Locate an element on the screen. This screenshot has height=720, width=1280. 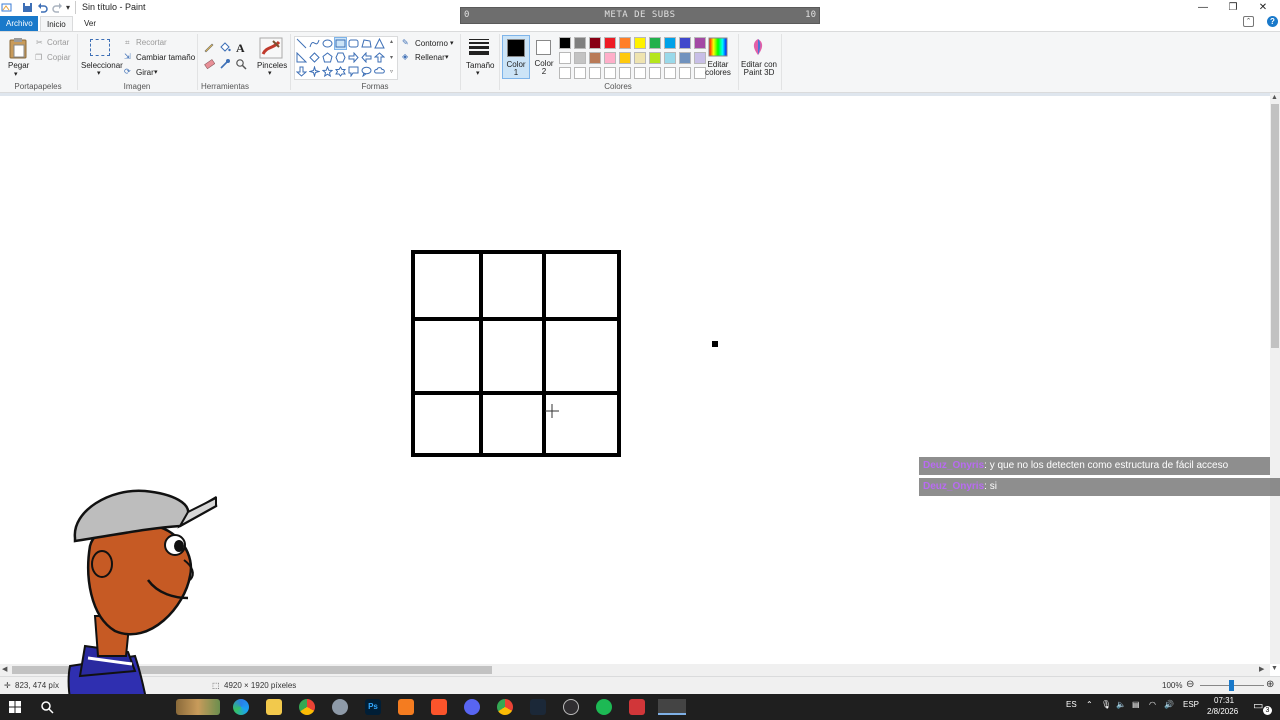
right-arrow-shape-icon is located at coordinates (353, 57).